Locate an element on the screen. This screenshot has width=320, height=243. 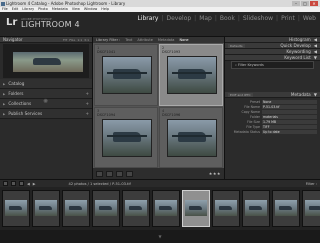
metadata-value: Up to date is located at coordinates (289, 131).